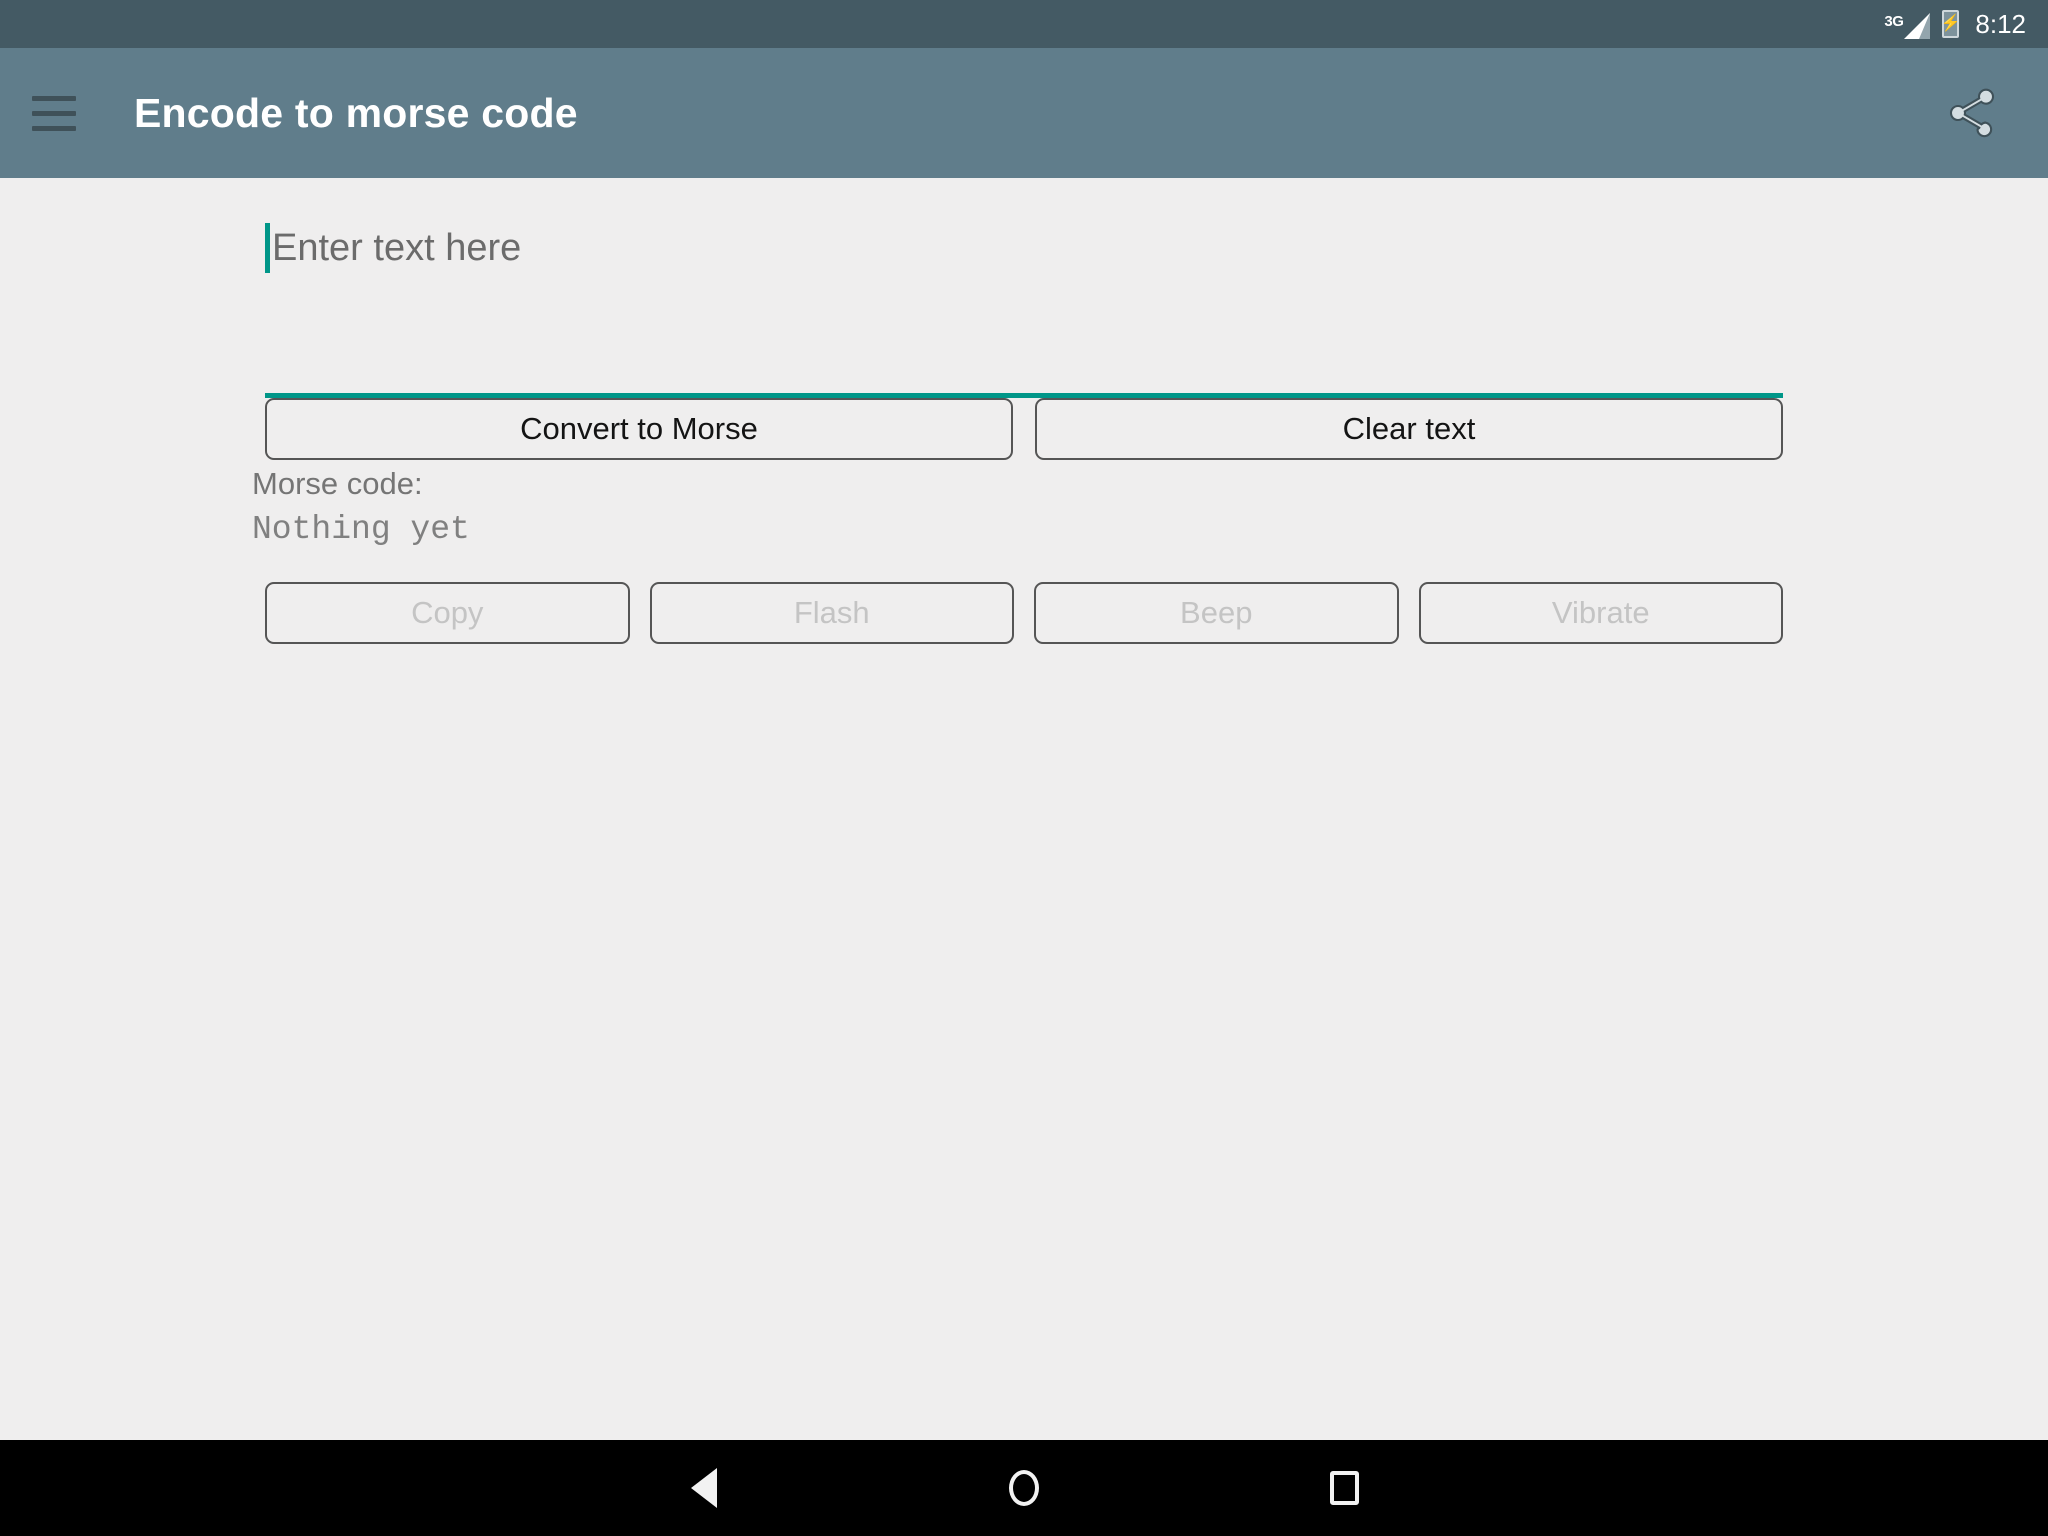 The height and width of the screenshot is (1536, 2048). What do you see at coordinates (1951, 24) in the screenshot?
I see `battery-charging-icon: ⚡` at bounding box center [1951, 24].